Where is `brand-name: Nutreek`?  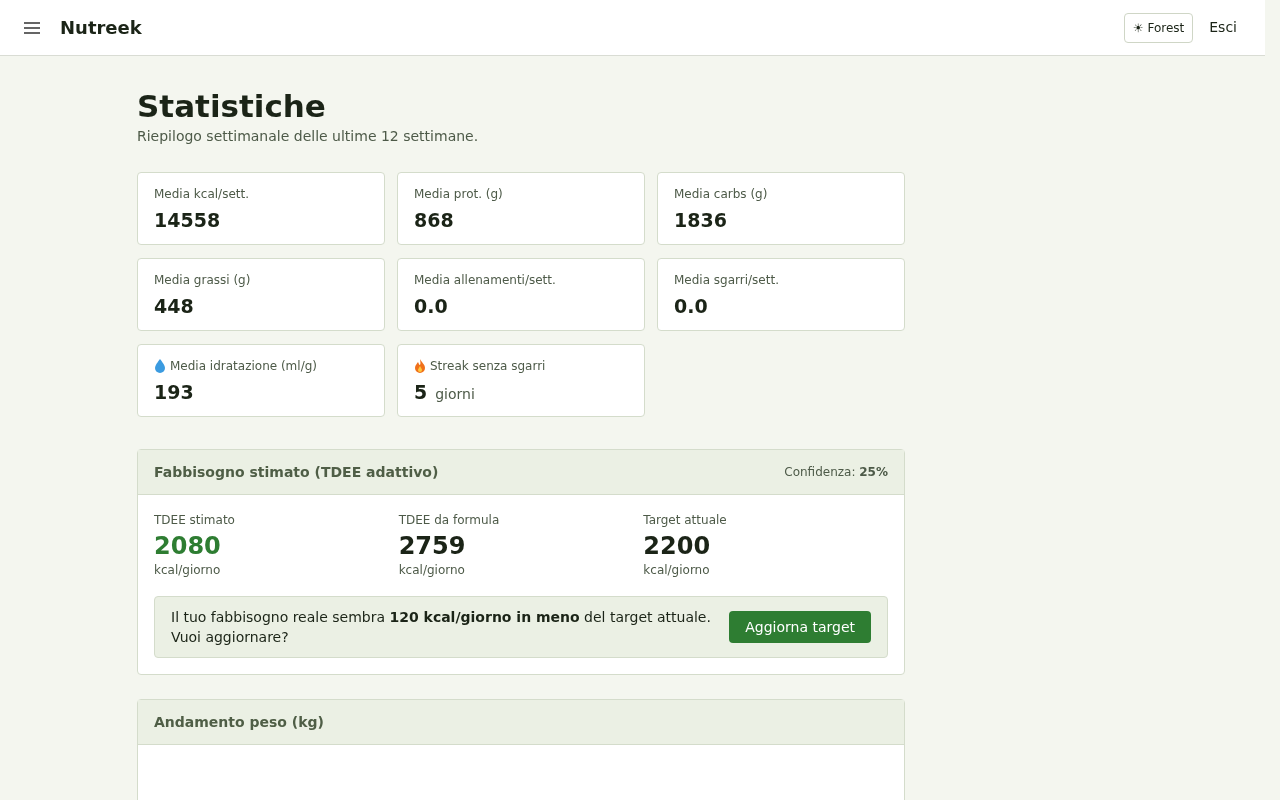
brand-name: Nutreek is located at coordinates (101, 27).